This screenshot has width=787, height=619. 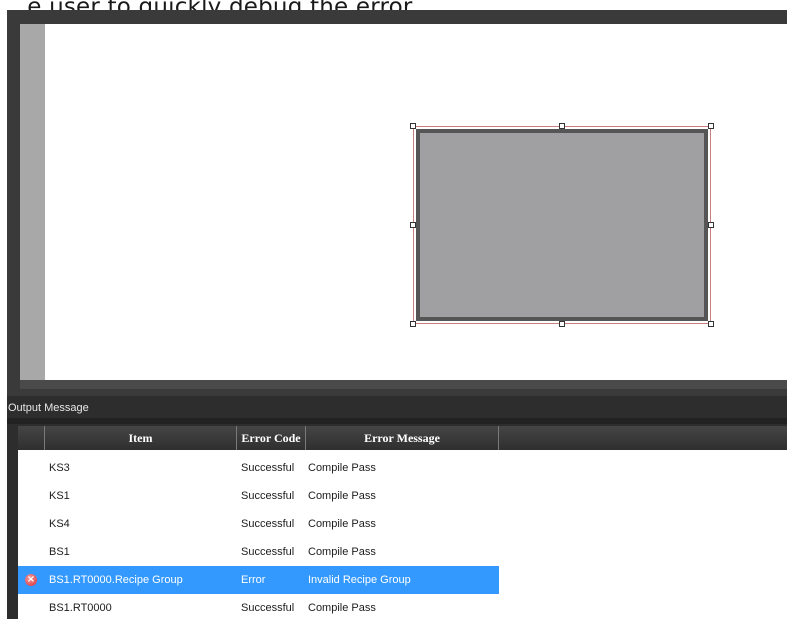 I want to click on resize-handle-middle-left, so click(x=413, y=225).